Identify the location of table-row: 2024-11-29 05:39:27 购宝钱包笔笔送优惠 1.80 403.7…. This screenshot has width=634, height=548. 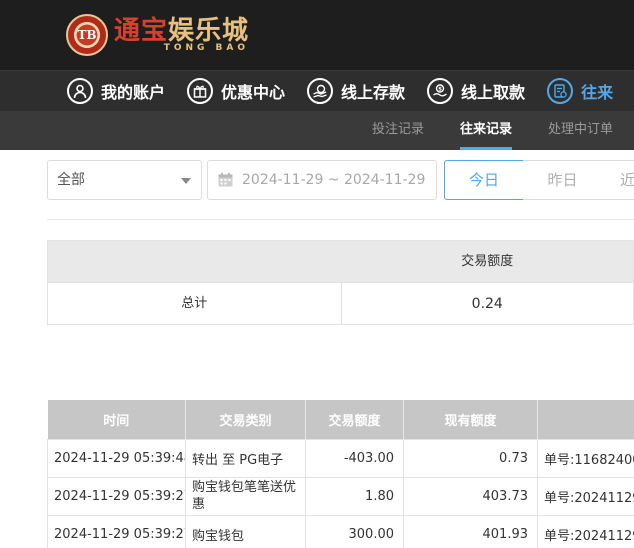
(340, 496).